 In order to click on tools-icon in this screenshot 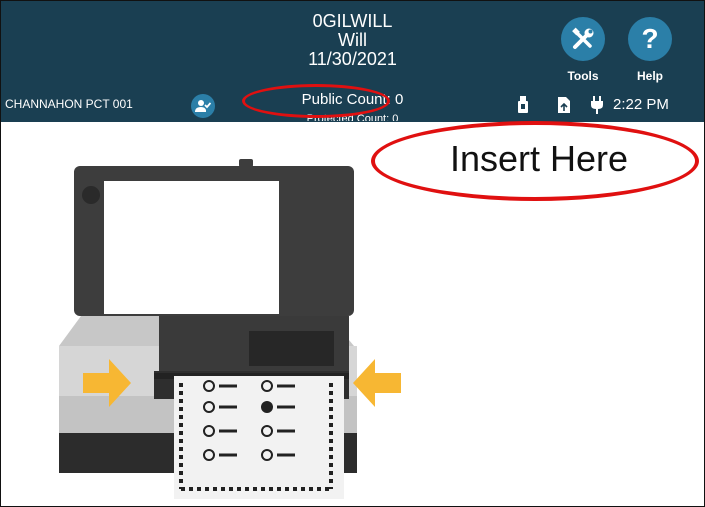, I will do `click(583, 38)`.